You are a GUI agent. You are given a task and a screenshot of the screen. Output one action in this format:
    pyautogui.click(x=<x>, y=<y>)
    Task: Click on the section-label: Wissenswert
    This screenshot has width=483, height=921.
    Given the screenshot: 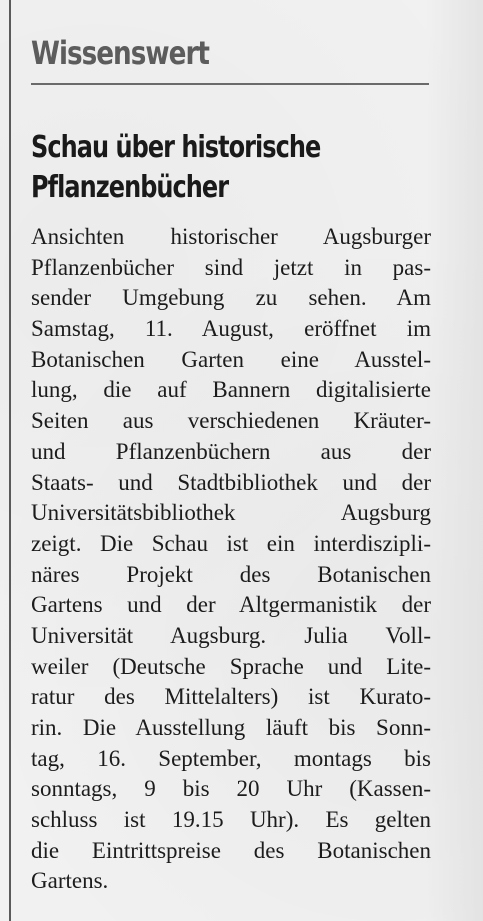 What is the action you would take?
    pyautogui.click(x=120, y=53)
    